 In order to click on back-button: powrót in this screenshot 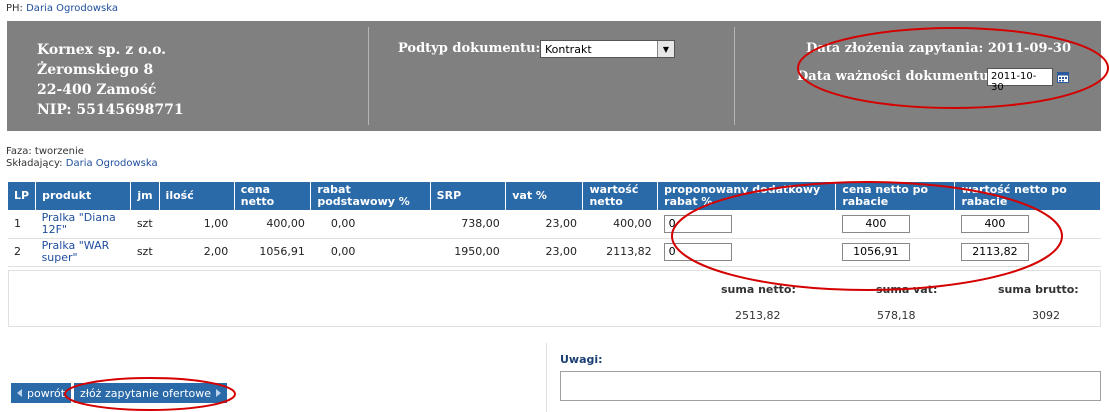, I will do `click(41, 393)`.